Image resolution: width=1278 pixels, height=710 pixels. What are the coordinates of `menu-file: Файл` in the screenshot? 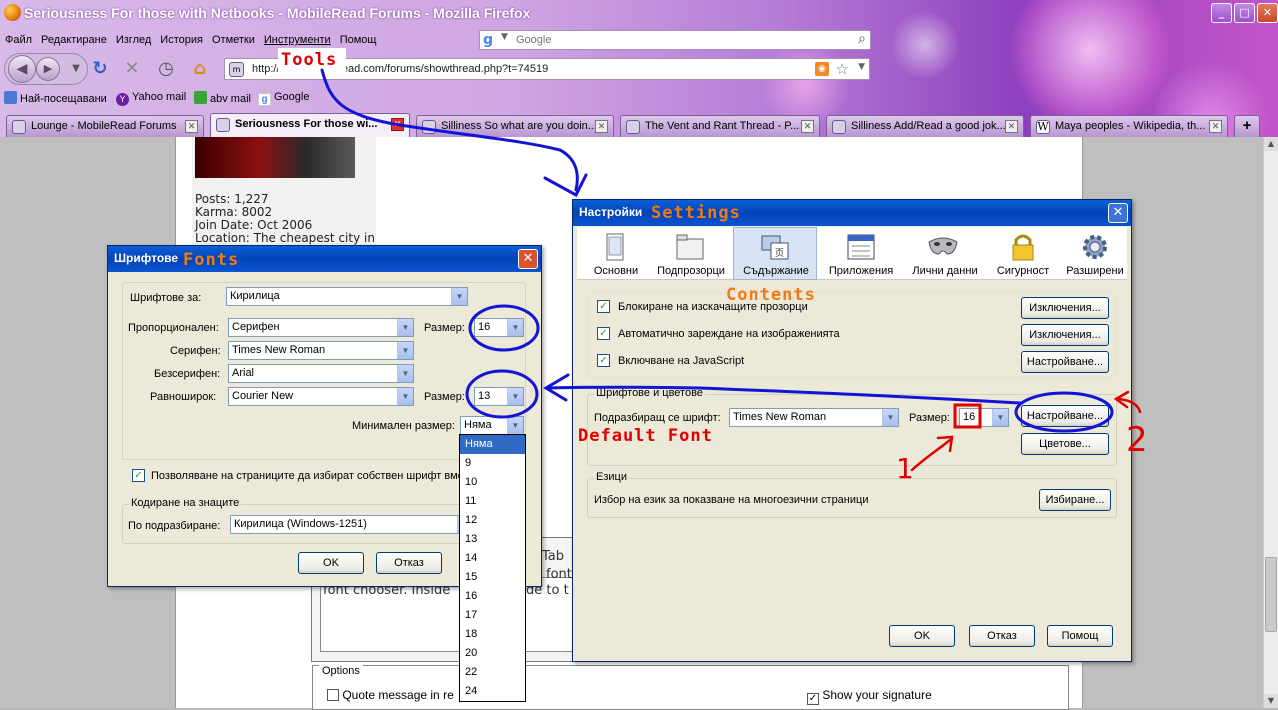 It's located at (18, 40).